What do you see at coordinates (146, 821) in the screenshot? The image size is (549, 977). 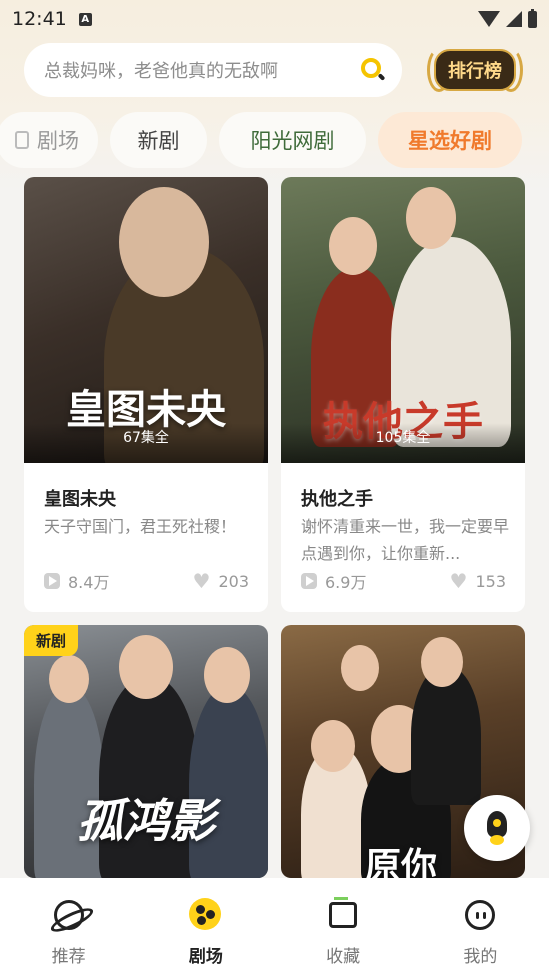 I see `poster-title: 孤鸿影` at bounding box center [146, 821].